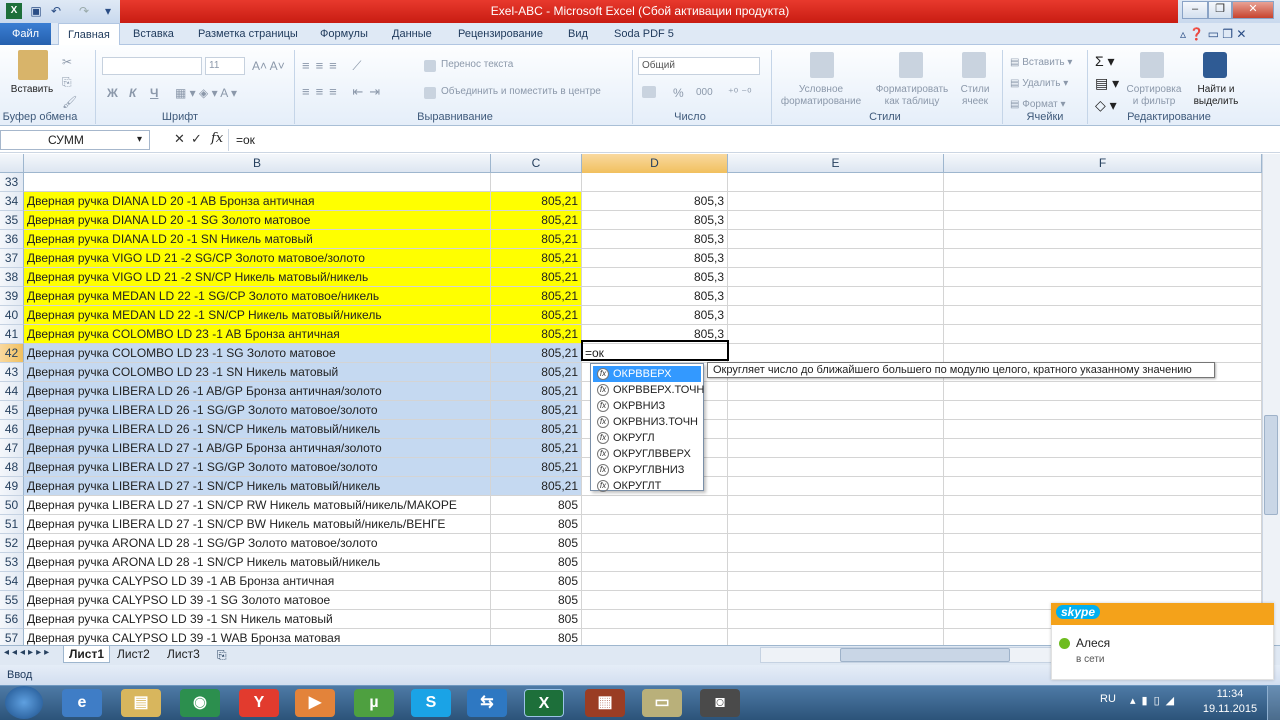 This screenshot has height=720, width=1280. Describe the element at coordinates (647, 422) in the screenshot. I see `autocomplete-item: fx ОКРВНИЗ.ТОЧН` at that location.